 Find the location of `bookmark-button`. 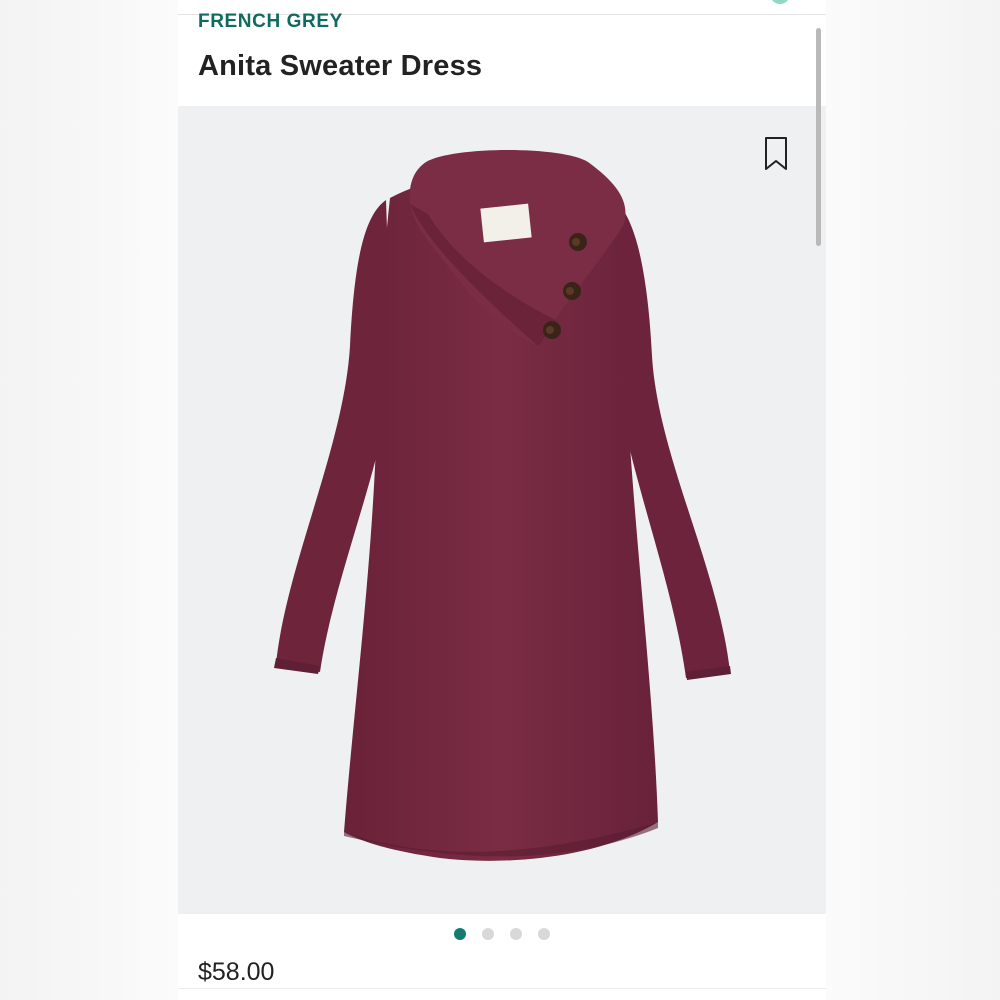

bookmark-button is located at coordinates (776, 154).